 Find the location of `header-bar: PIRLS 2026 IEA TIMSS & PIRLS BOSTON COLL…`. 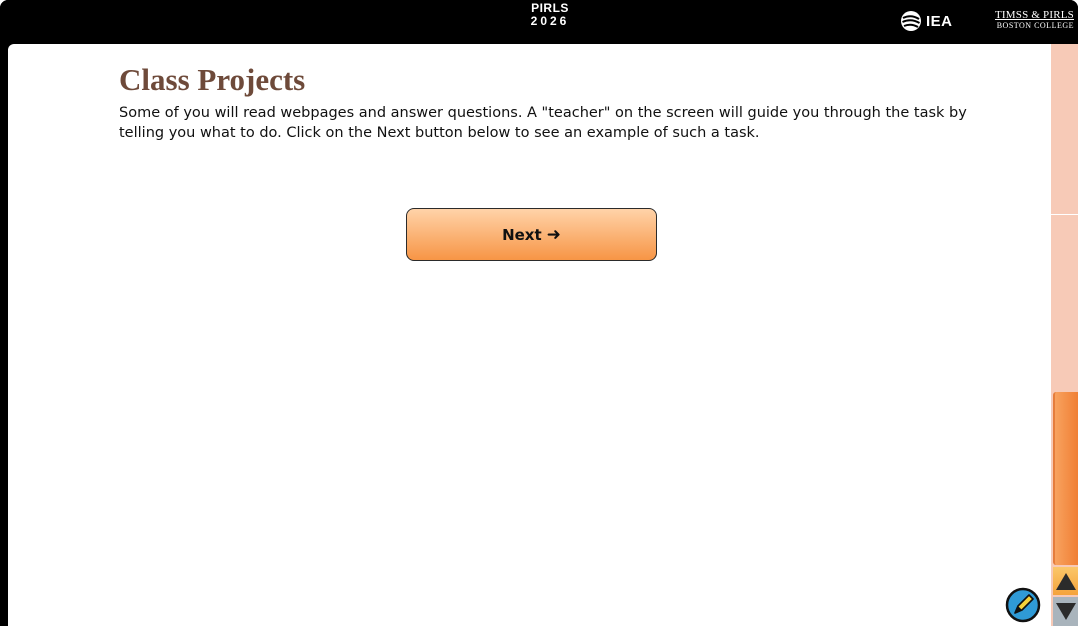

header-bar: PIRLS 2026 IEA TIMSS & PIRLS BOSTON COLL… is located at coordinates (539, 22).